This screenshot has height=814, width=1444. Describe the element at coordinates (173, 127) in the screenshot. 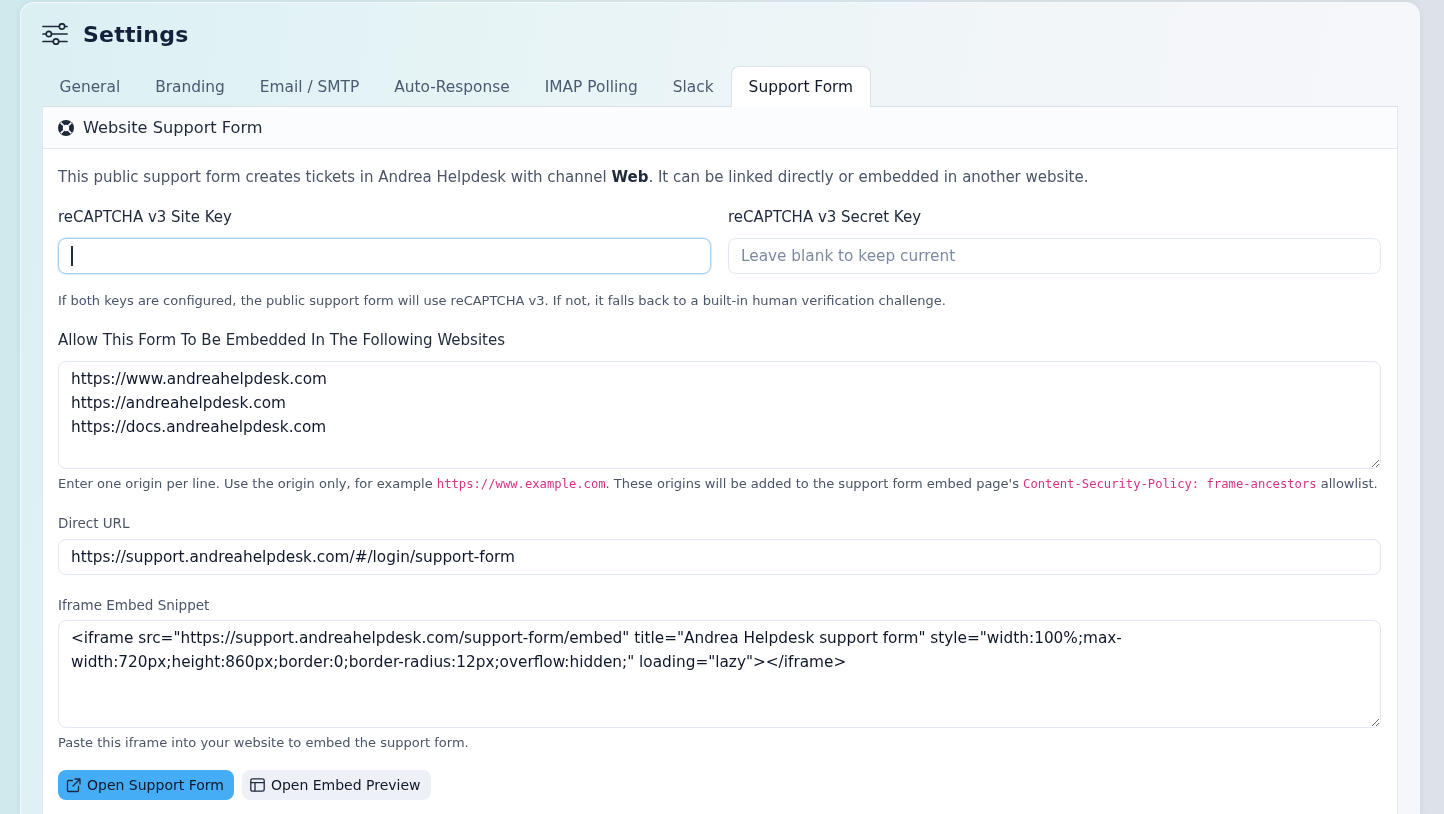

I see `panel-title: Website Support Form` at that location.